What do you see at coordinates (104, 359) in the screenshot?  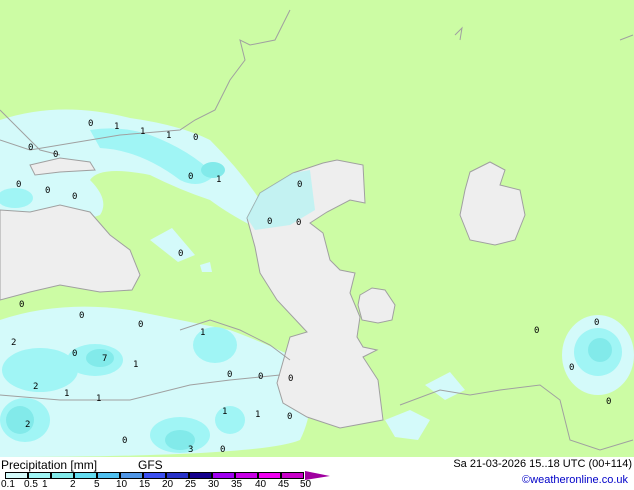 I see `map-value-label: 7` at bounding box center [104, 359].